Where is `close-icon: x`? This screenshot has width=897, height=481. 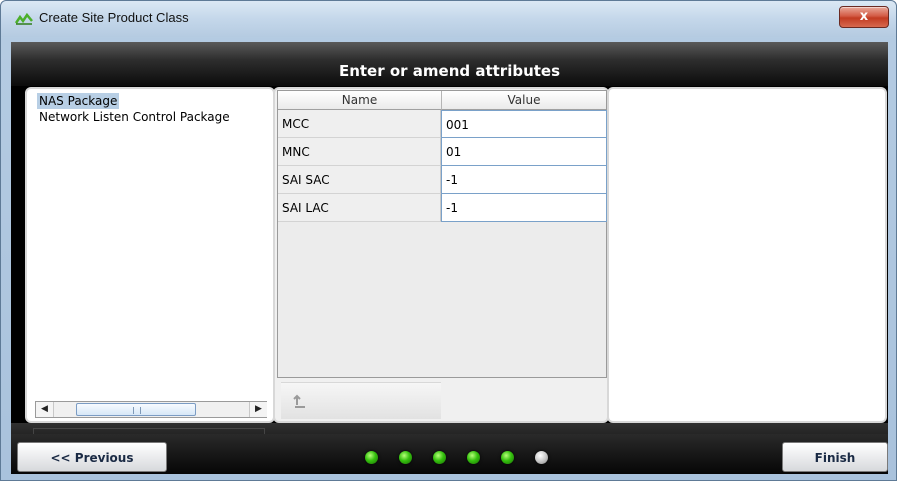 close-icon: x is located at coordinates (864, 16).